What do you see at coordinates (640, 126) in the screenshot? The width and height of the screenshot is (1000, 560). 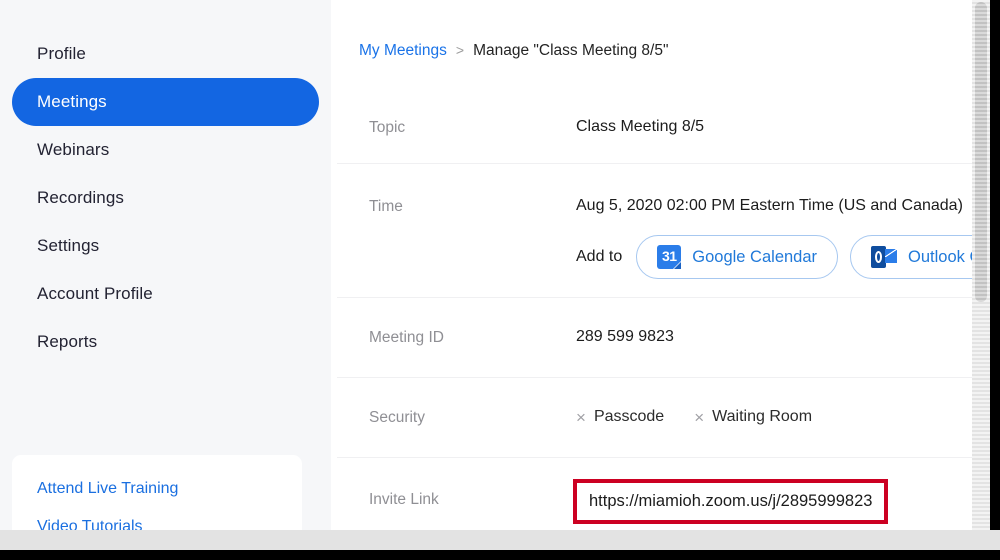 I see `topic-value: Class Meeting 8/5` at bounding box center [640, 126].